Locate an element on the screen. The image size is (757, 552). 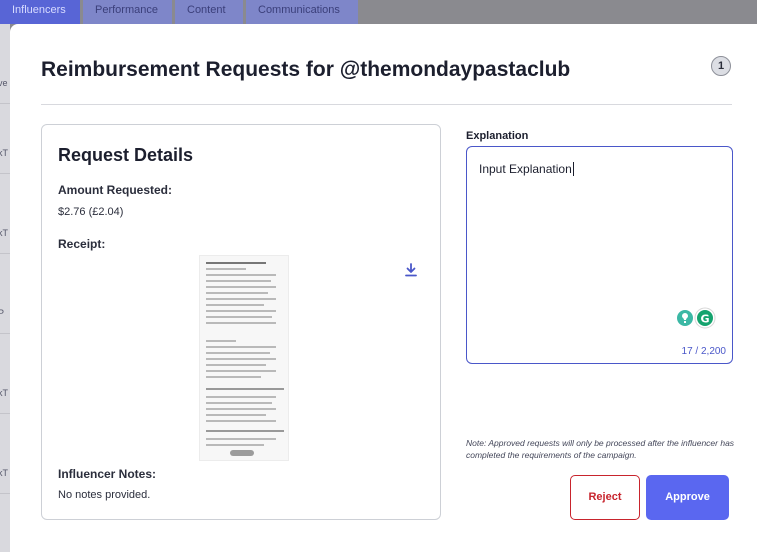
reject-button: Reject is located at coordinates (605, 497).